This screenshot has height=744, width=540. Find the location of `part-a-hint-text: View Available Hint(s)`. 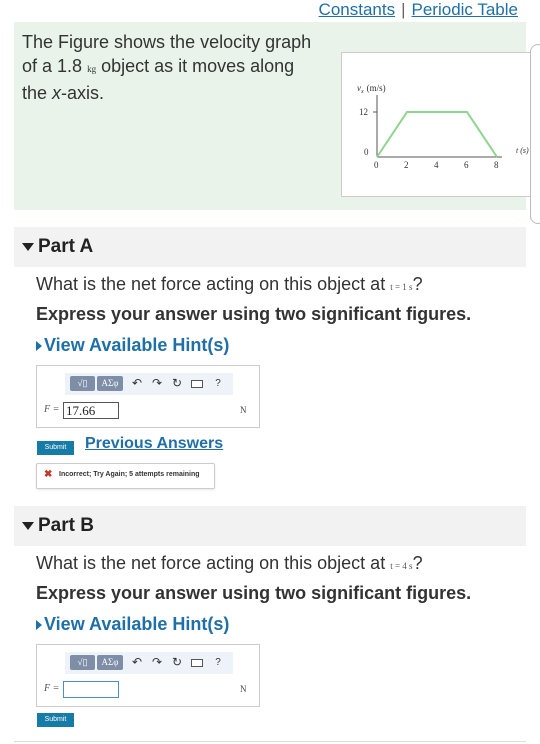

part-a-hint-text: View Available Hint(s) is located at coordinates (137, 345).